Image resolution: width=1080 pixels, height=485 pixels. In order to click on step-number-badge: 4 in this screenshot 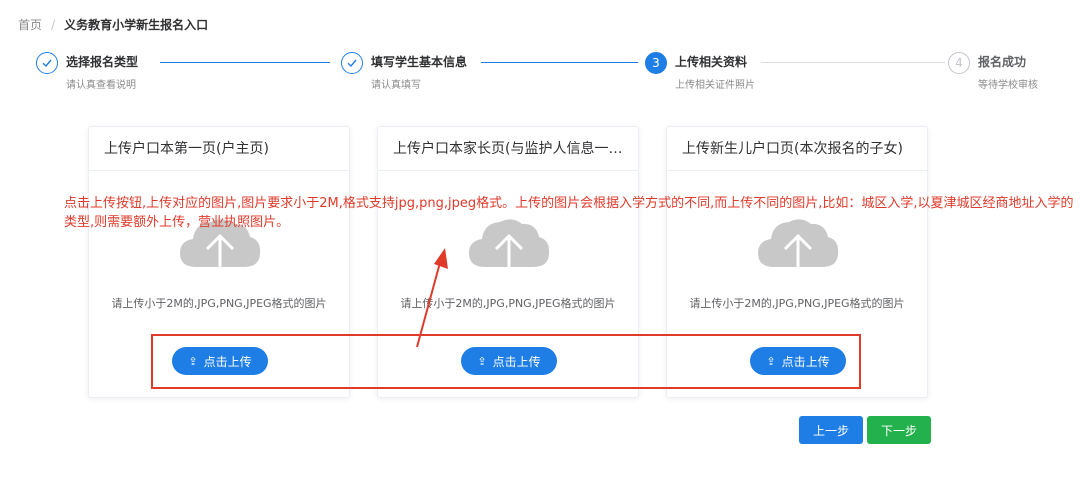, I will do `click(959, 63)`.